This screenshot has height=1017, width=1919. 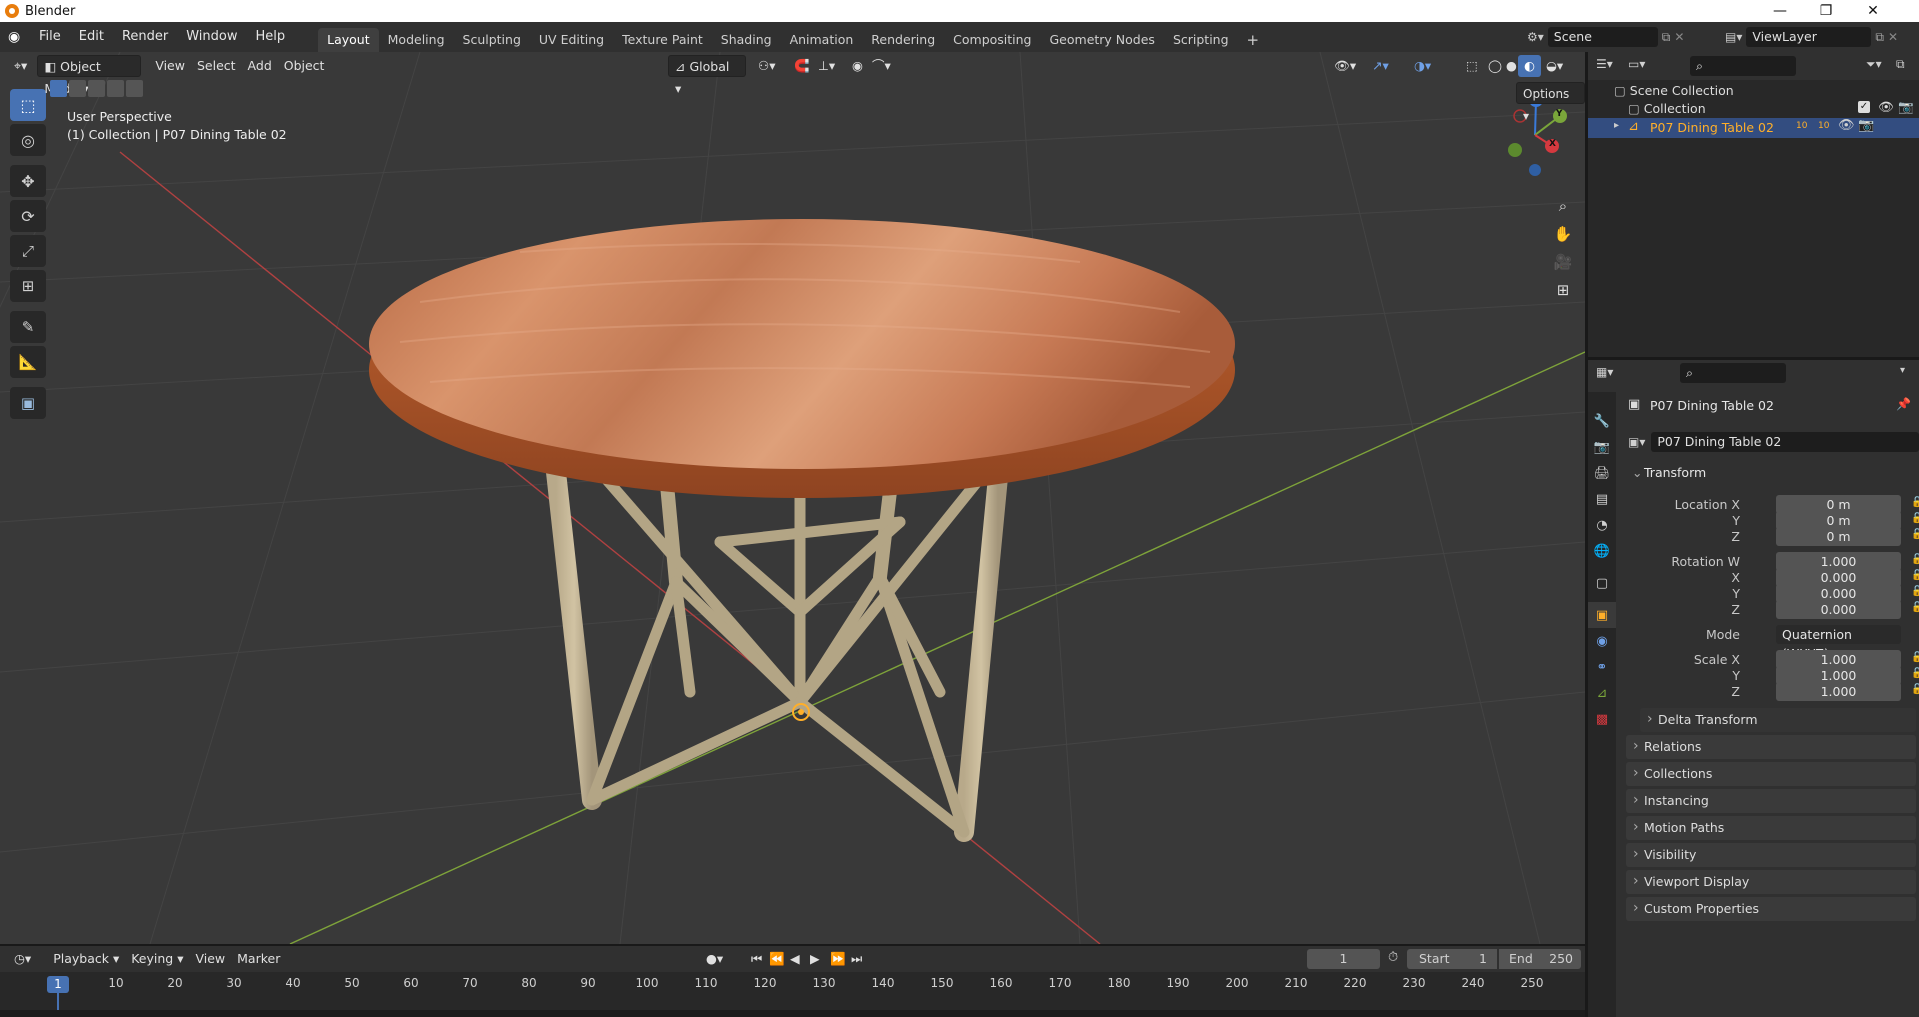 I want to click on xray-icon: ⬚, so click(x=1472, y=66).